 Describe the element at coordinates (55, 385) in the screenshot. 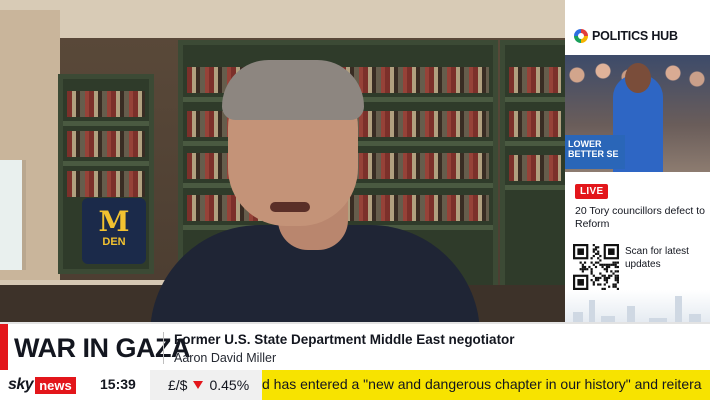

I see `news-logo-box: news` at that location.